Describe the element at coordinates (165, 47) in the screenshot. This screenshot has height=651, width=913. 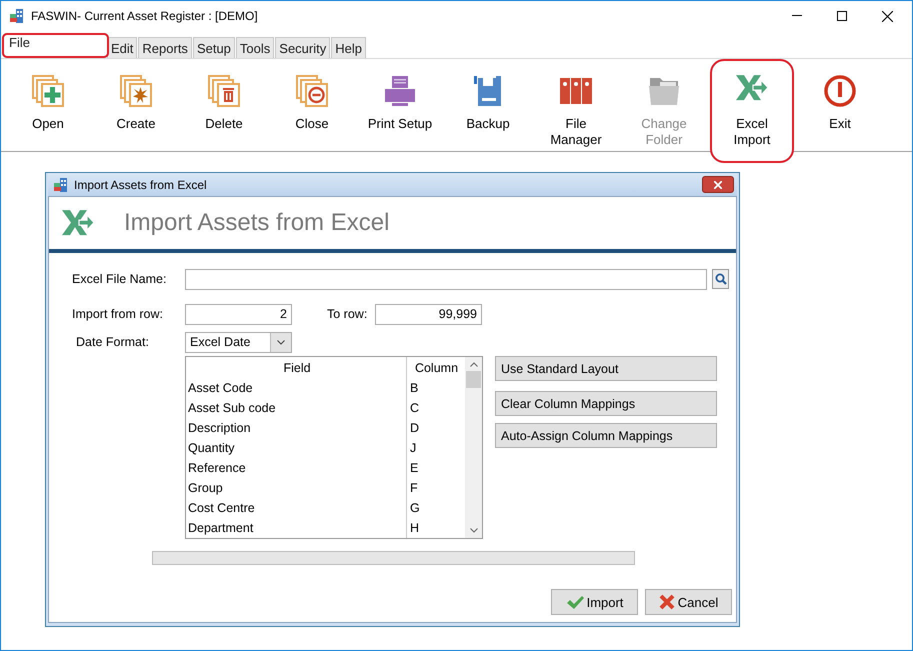
I see `menu-tab: Reports` at that location.